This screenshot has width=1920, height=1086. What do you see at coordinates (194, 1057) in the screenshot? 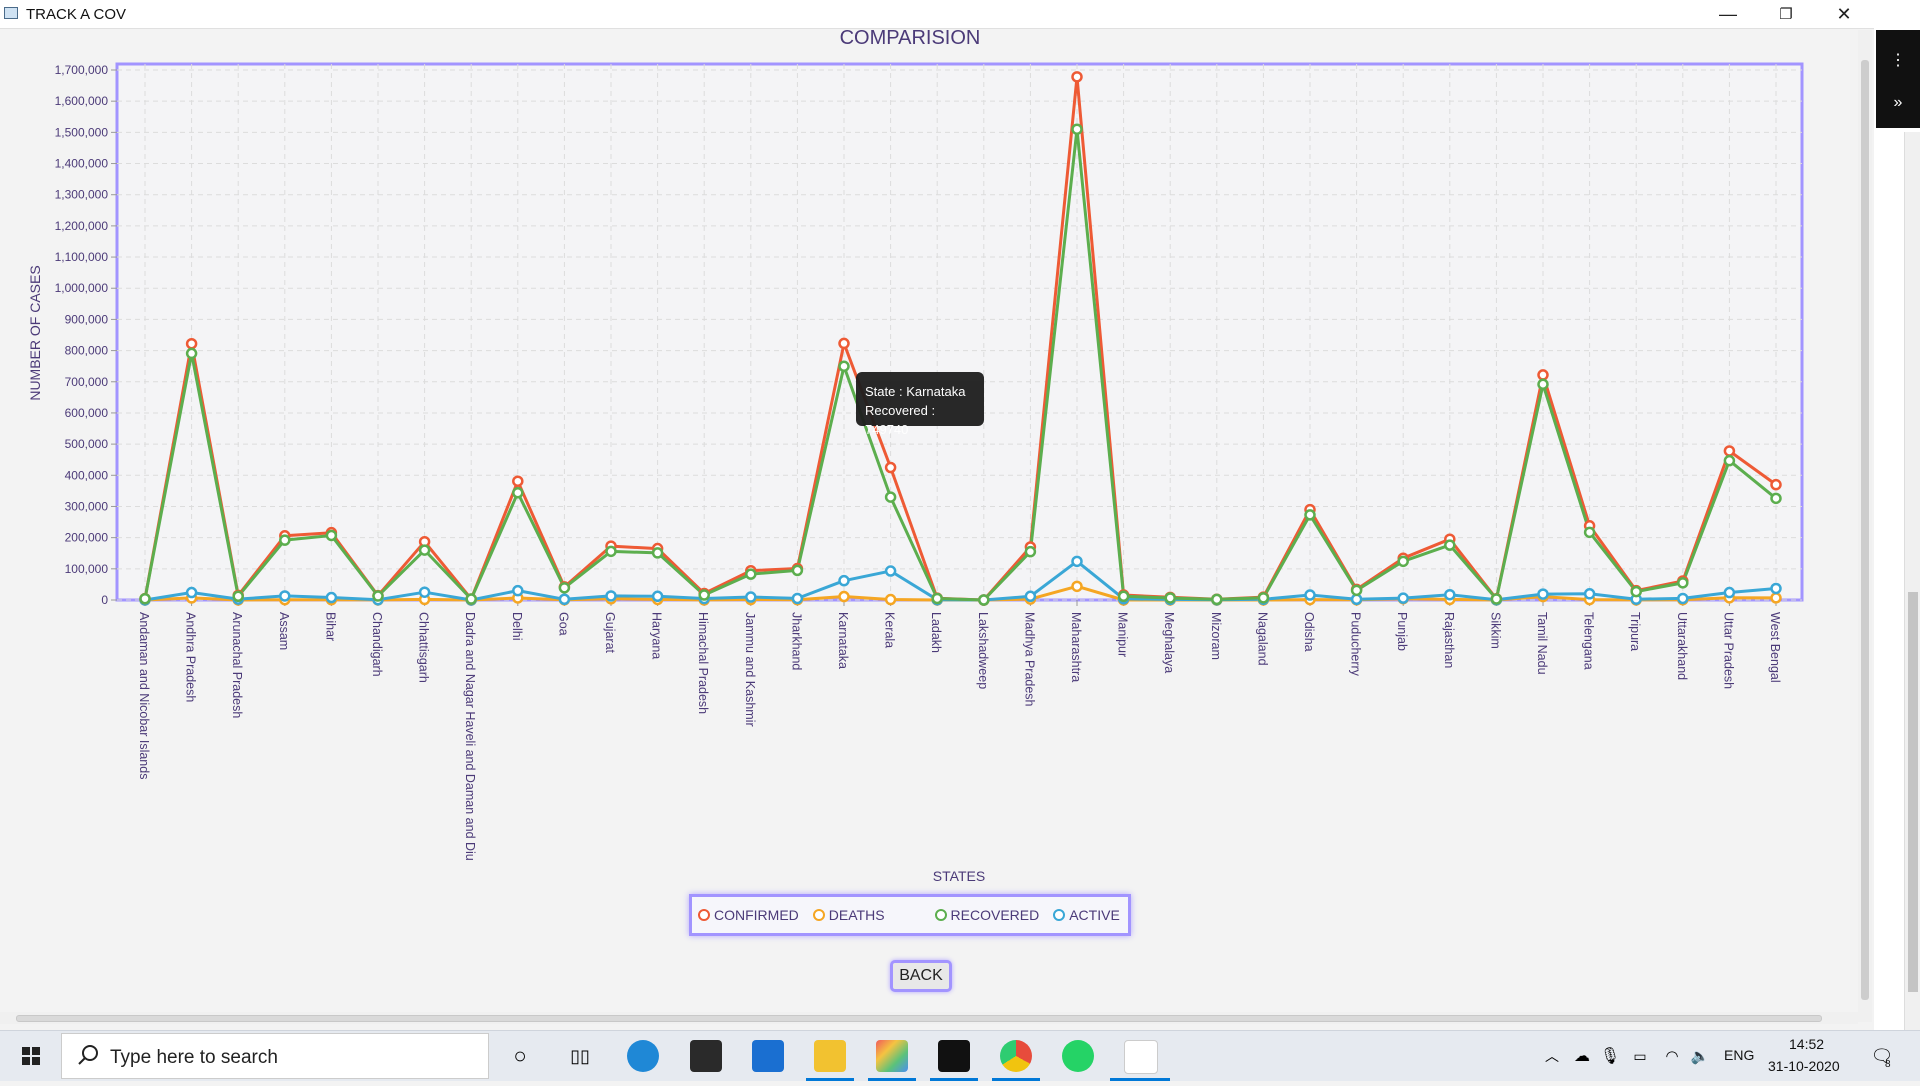
I see `search-placeholder: Type here to search` at bounding box center [194, 1057].